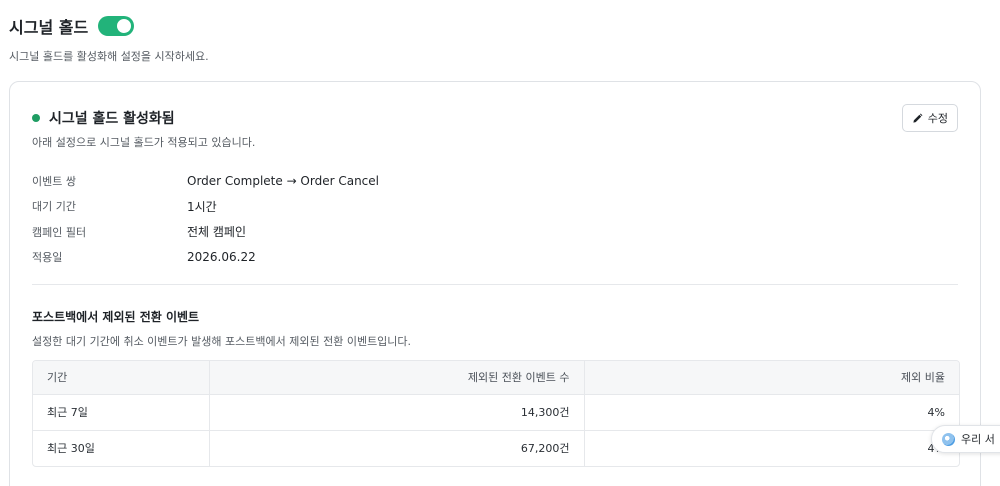 The height and width of the screenshot is (486, 1000). Describe the element at coordinates (116, 26) in the screenshot. I see `signal-hold-toggle` at that location.